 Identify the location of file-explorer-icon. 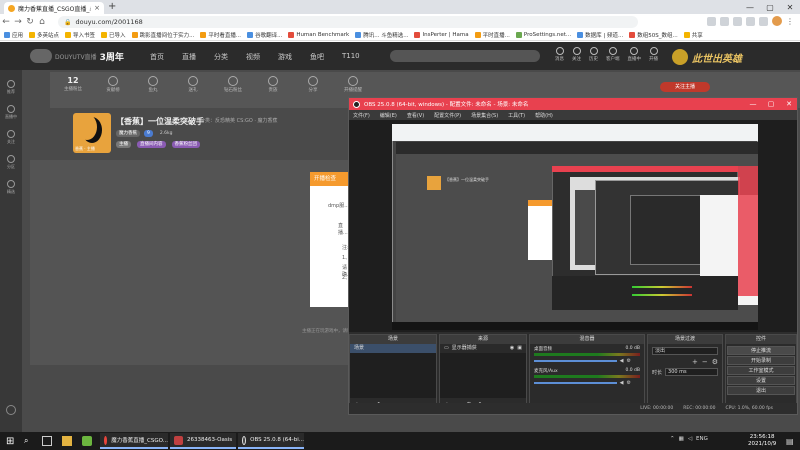
(67, 441).